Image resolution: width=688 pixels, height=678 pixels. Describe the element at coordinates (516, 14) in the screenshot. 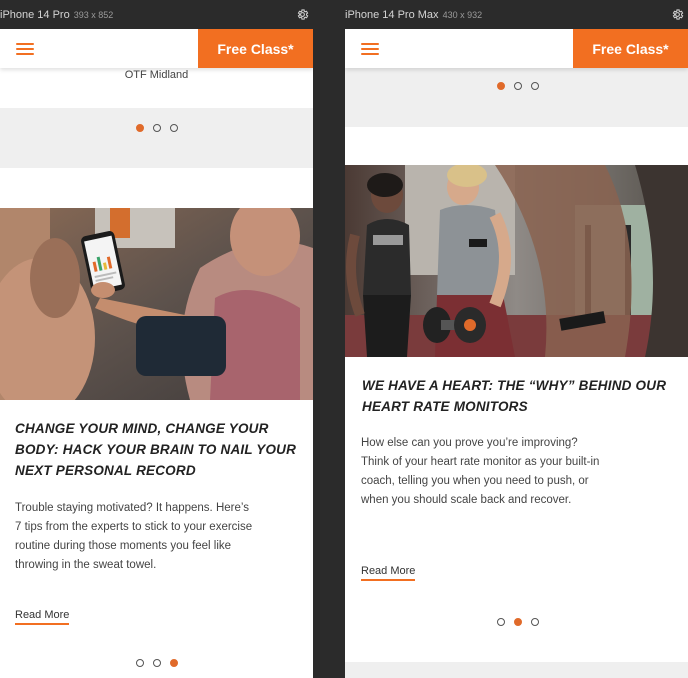

I see `device-toolbar: iPhone 14 Pro Max 430 x 932` at that location.